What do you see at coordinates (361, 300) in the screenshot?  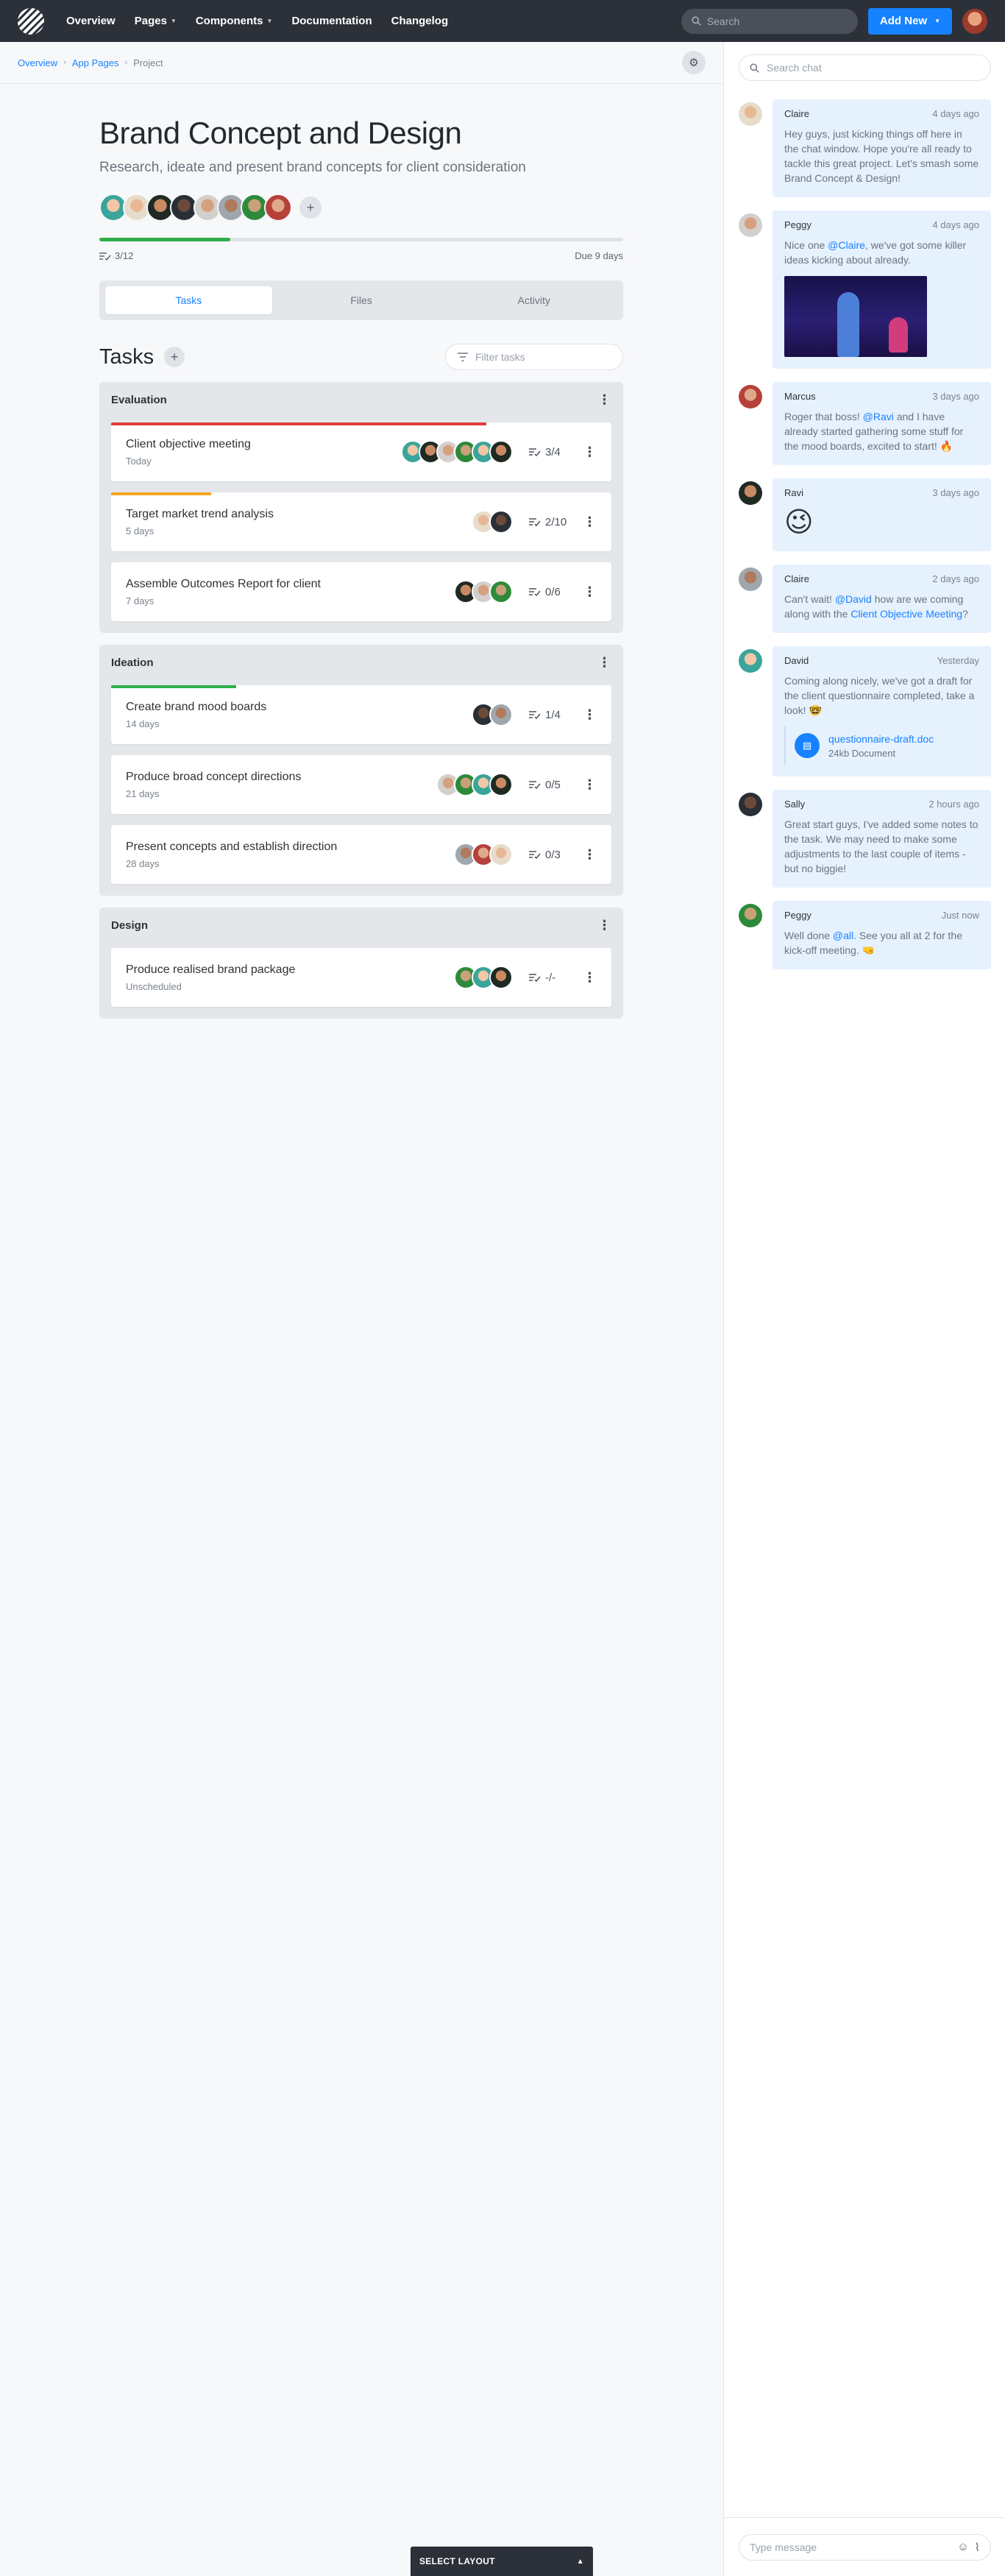 I see `tab-files: Files` at bounding box center [361, 300].